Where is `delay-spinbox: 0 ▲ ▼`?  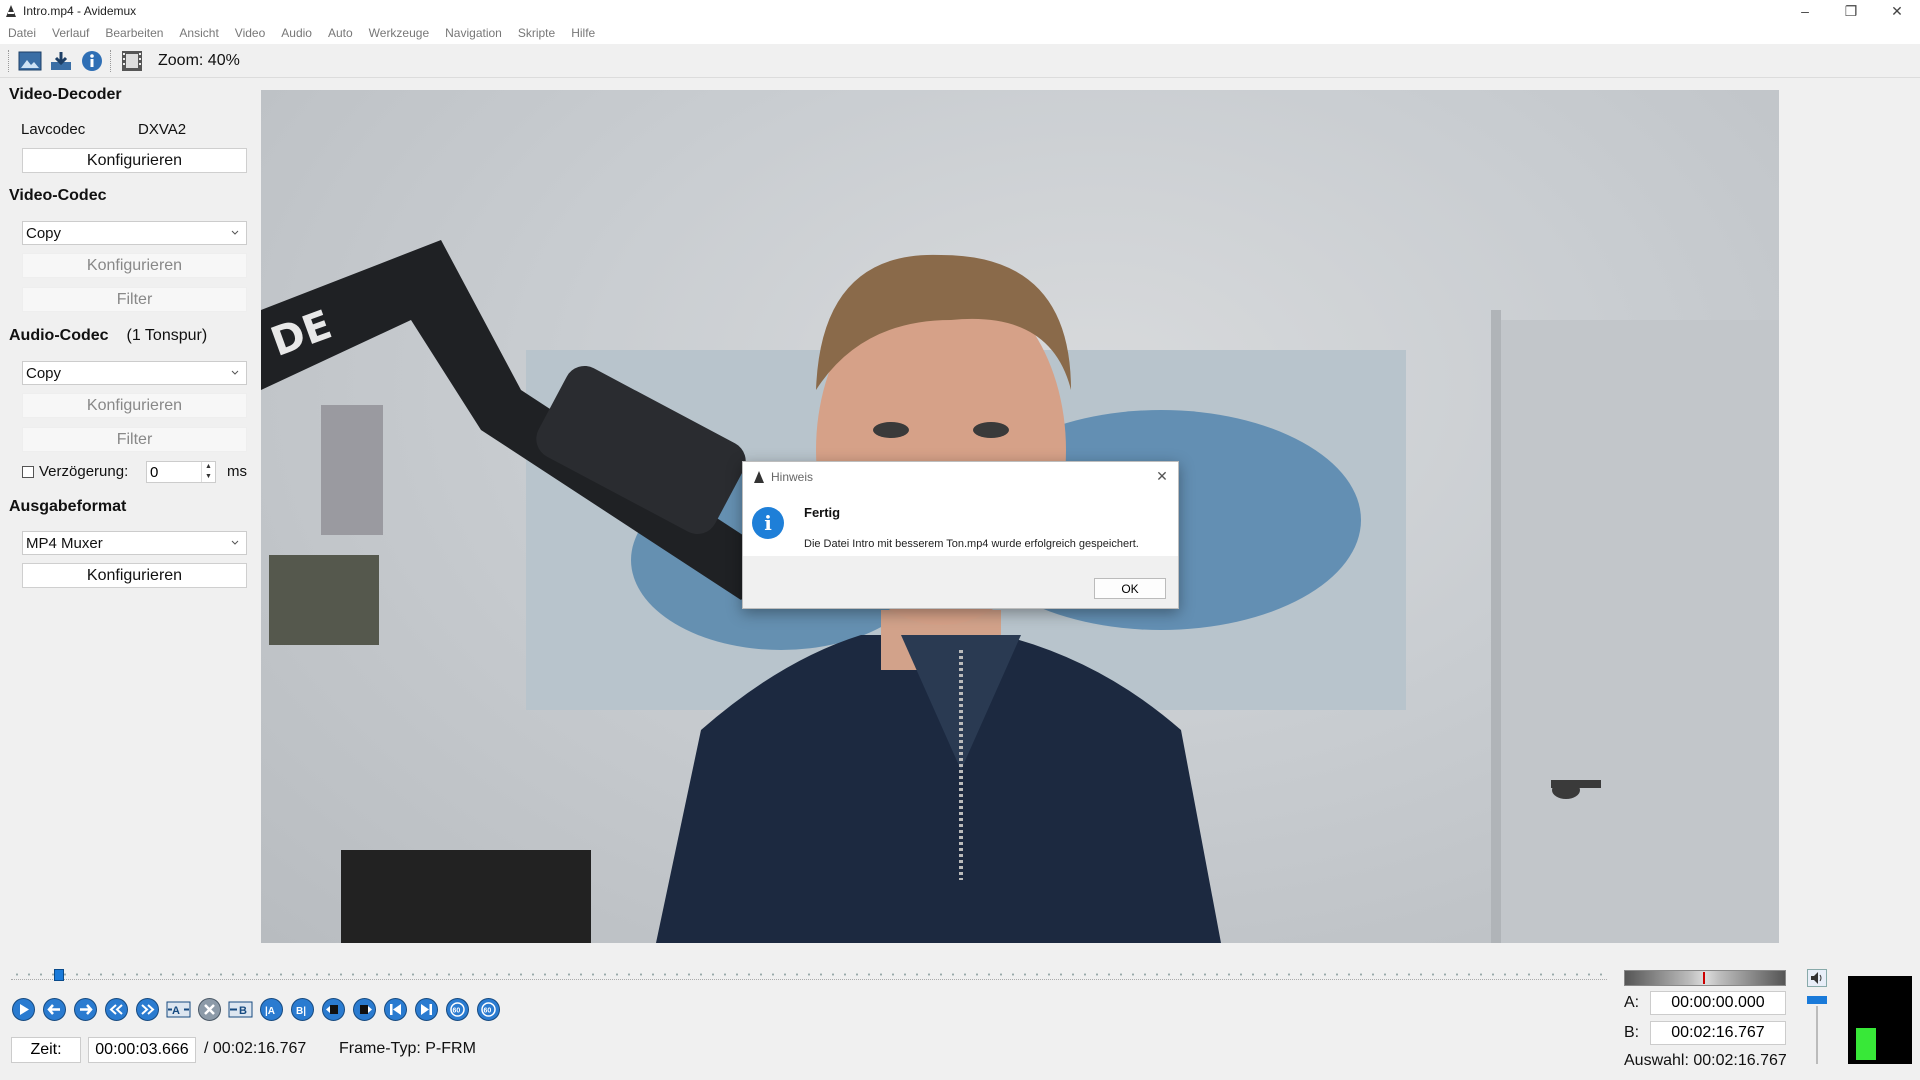
delay-spinbox: 0 ▲ ▼ is located at coordinates (181, 472).